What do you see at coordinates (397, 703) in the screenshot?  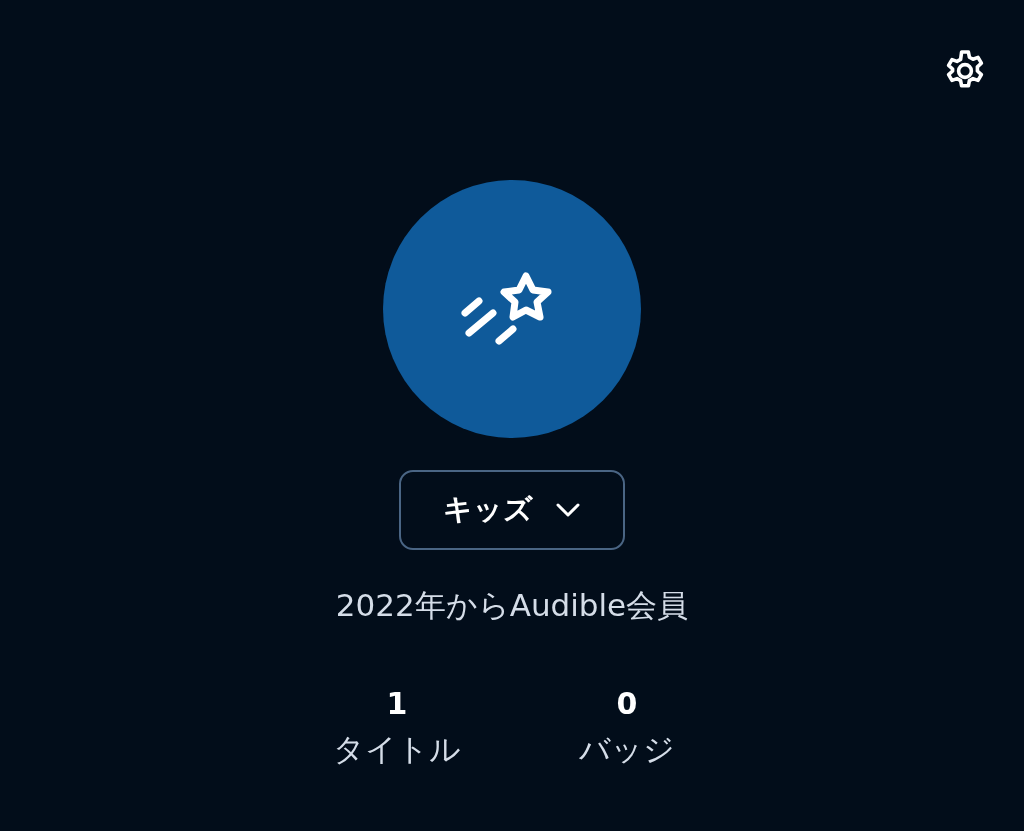 I see `stat-value: 1` at bounding box center [397, 703].